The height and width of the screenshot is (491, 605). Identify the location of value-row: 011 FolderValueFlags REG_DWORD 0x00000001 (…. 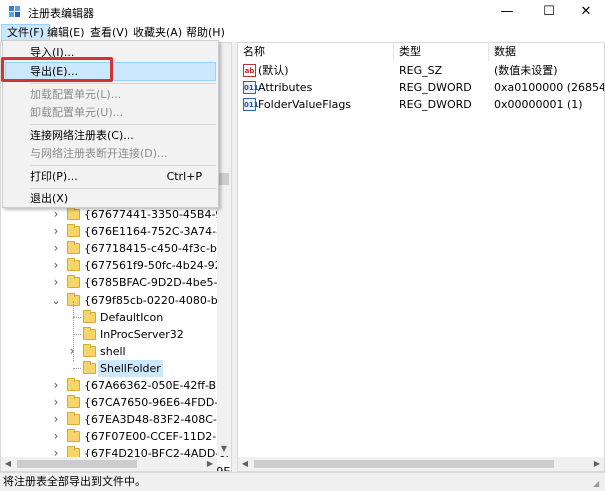
(421, 104).